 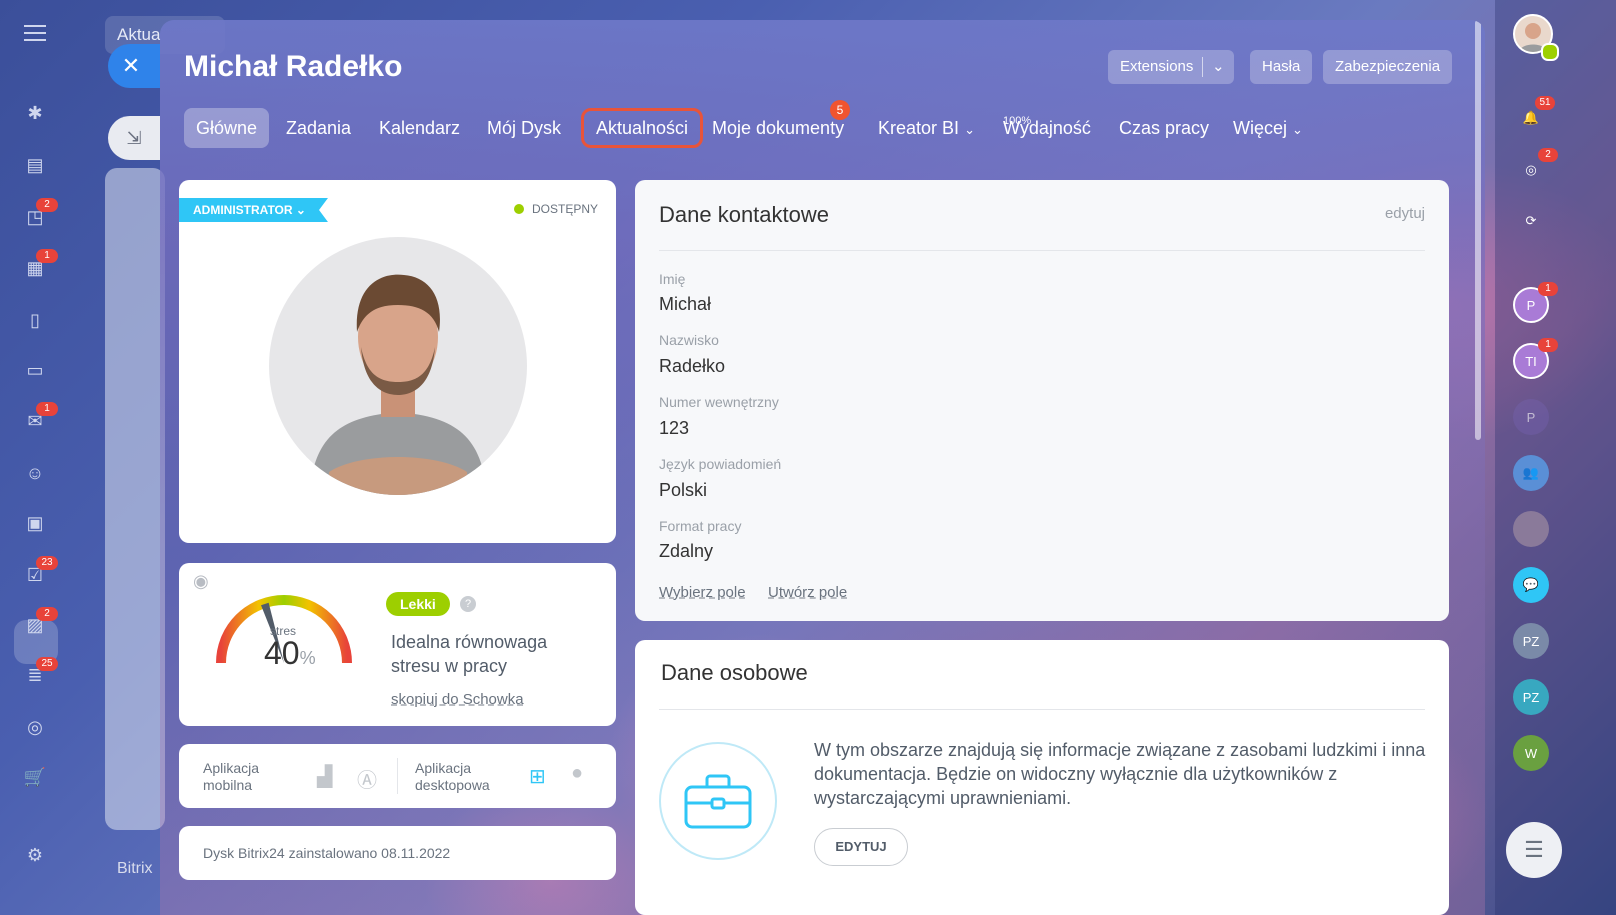 I want to click on passwords-button: Hasła, so click(x=1281, y=67).